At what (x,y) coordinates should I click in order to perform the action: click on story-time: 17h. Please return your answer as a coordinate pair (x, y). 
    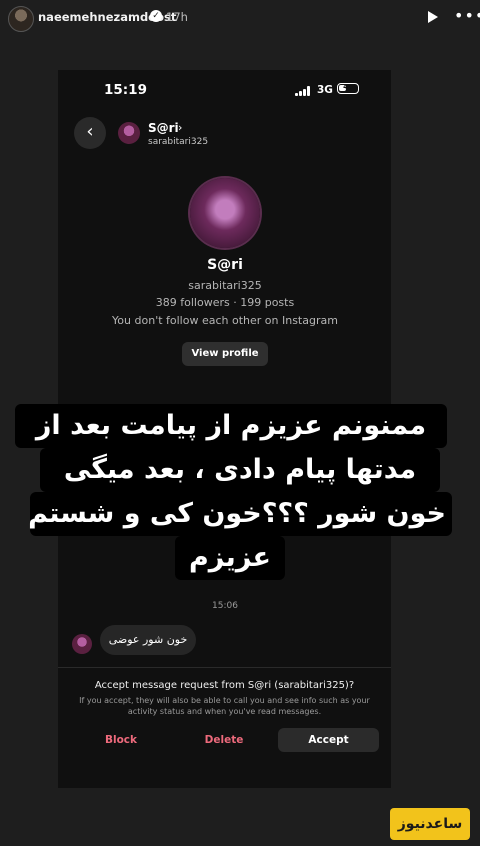
    Looking at the image, I should click on (177, 17).